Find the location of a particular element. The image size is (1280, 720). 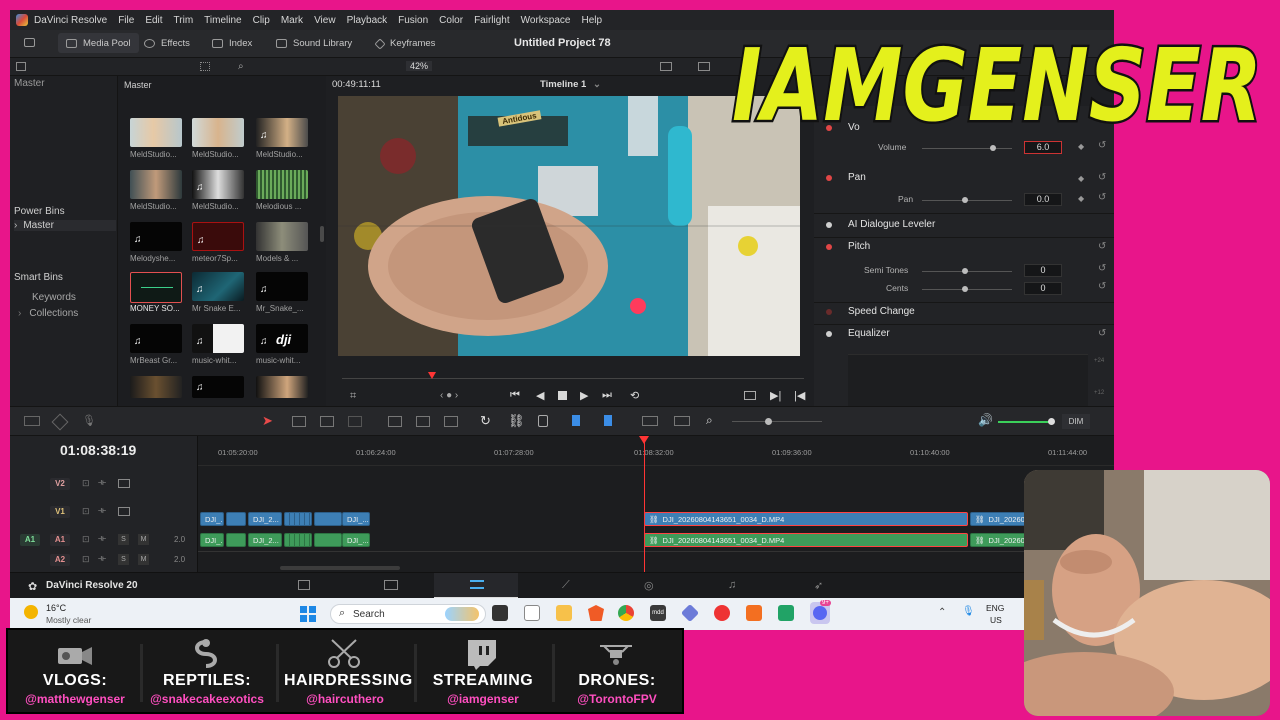

replace-clip-icon is located at coordinates (451, 421).